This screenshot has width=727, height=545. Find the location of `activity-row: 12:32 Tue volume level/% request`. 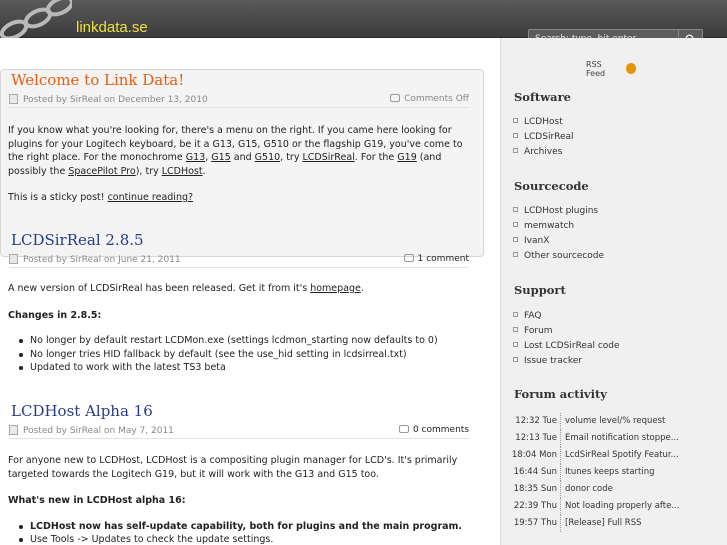

activity-row: 12:32 Tue volume level/% request is located at coordinates (595, 421).